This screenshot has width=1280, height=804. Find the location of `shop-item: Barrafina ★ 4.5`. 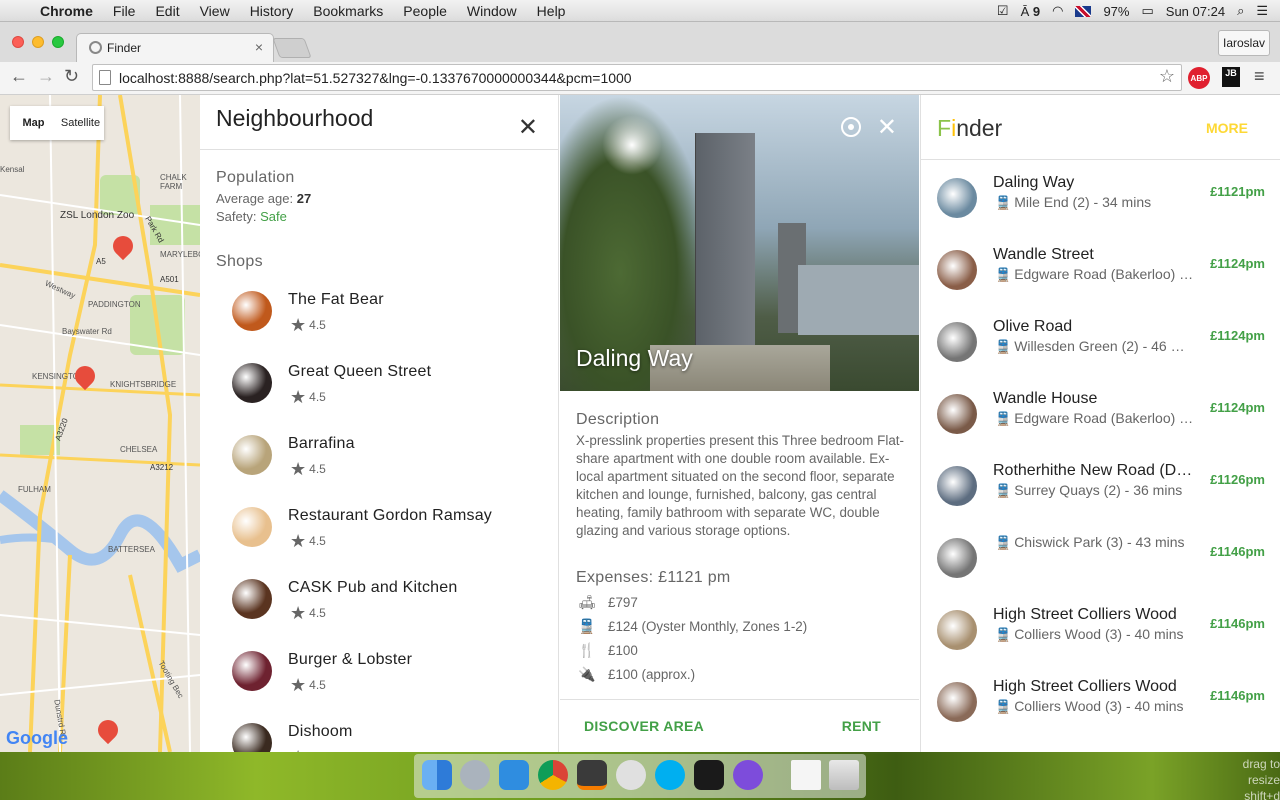

shop-item: Barrafina ★ 4.5 is located at coordinates (392, 465).